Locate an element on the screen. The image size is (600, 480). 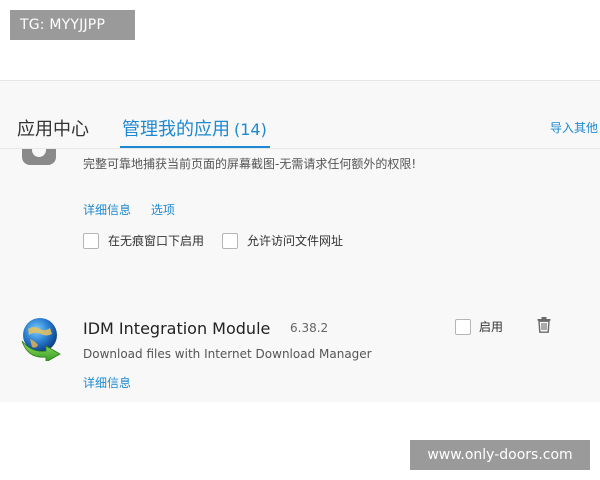
idm-enable-toggle: 启用 is located at coordinates (479, 326).